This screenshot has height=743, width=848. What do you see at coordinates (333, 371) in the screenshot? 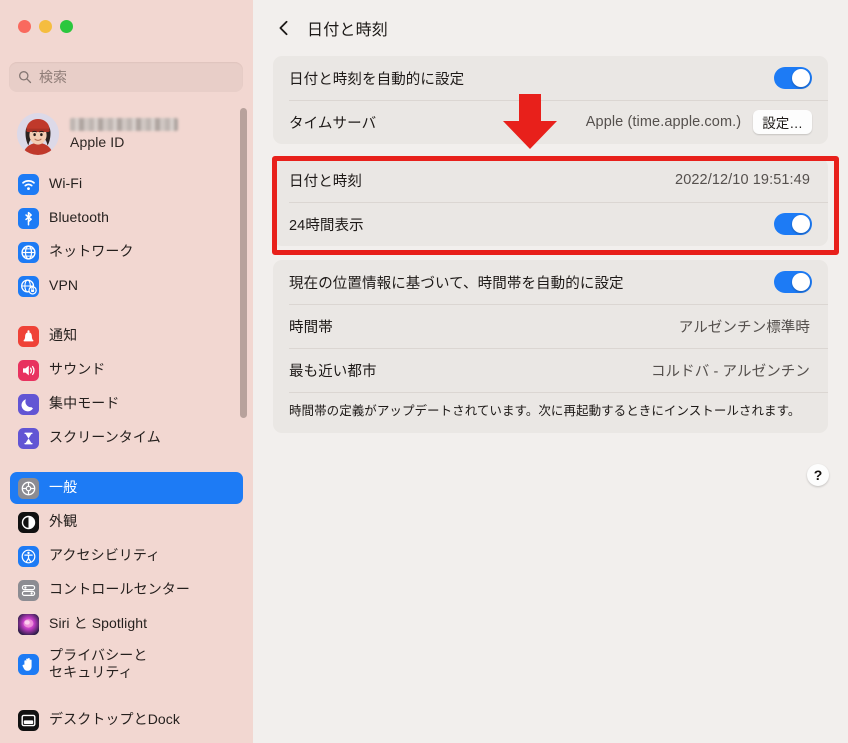
I see `row-label: 最も近い都市` at bounding box center [333, 371].